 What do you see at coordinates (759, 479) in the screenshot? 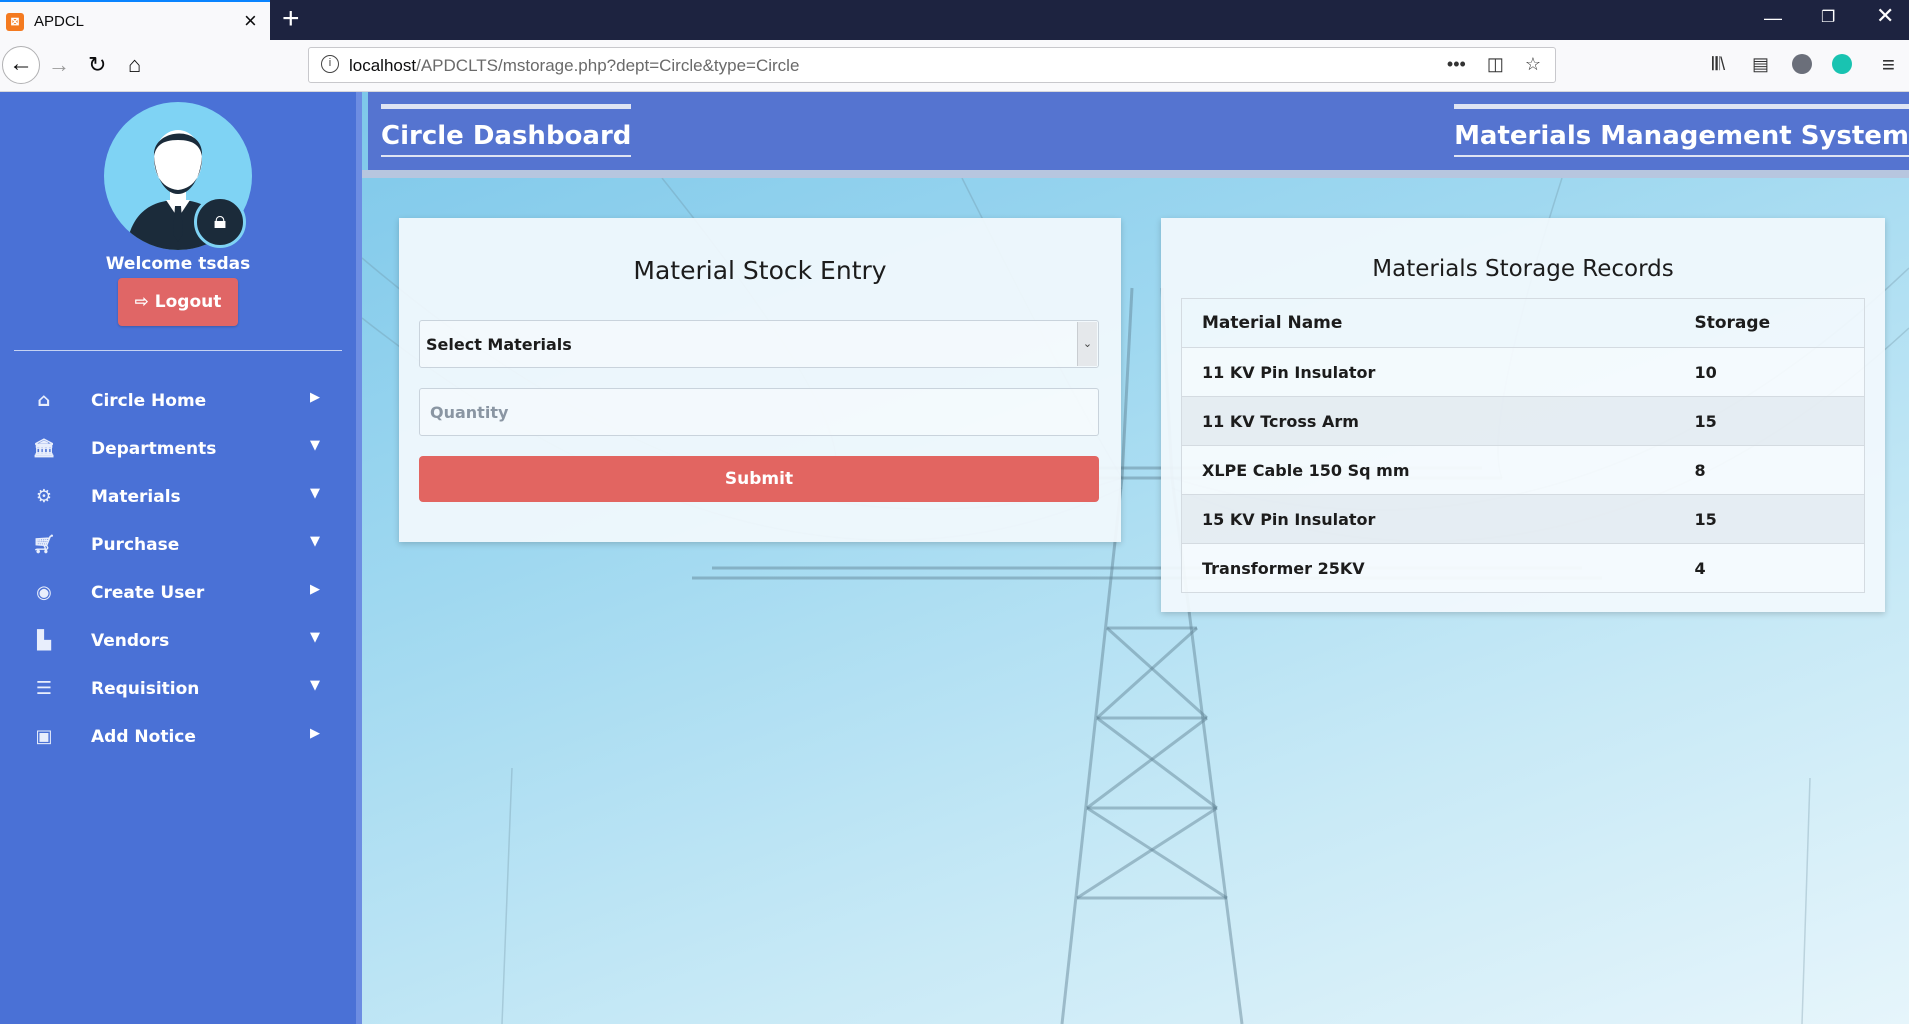
I see `submit-button: Submit` at bounding box center [759, 479].